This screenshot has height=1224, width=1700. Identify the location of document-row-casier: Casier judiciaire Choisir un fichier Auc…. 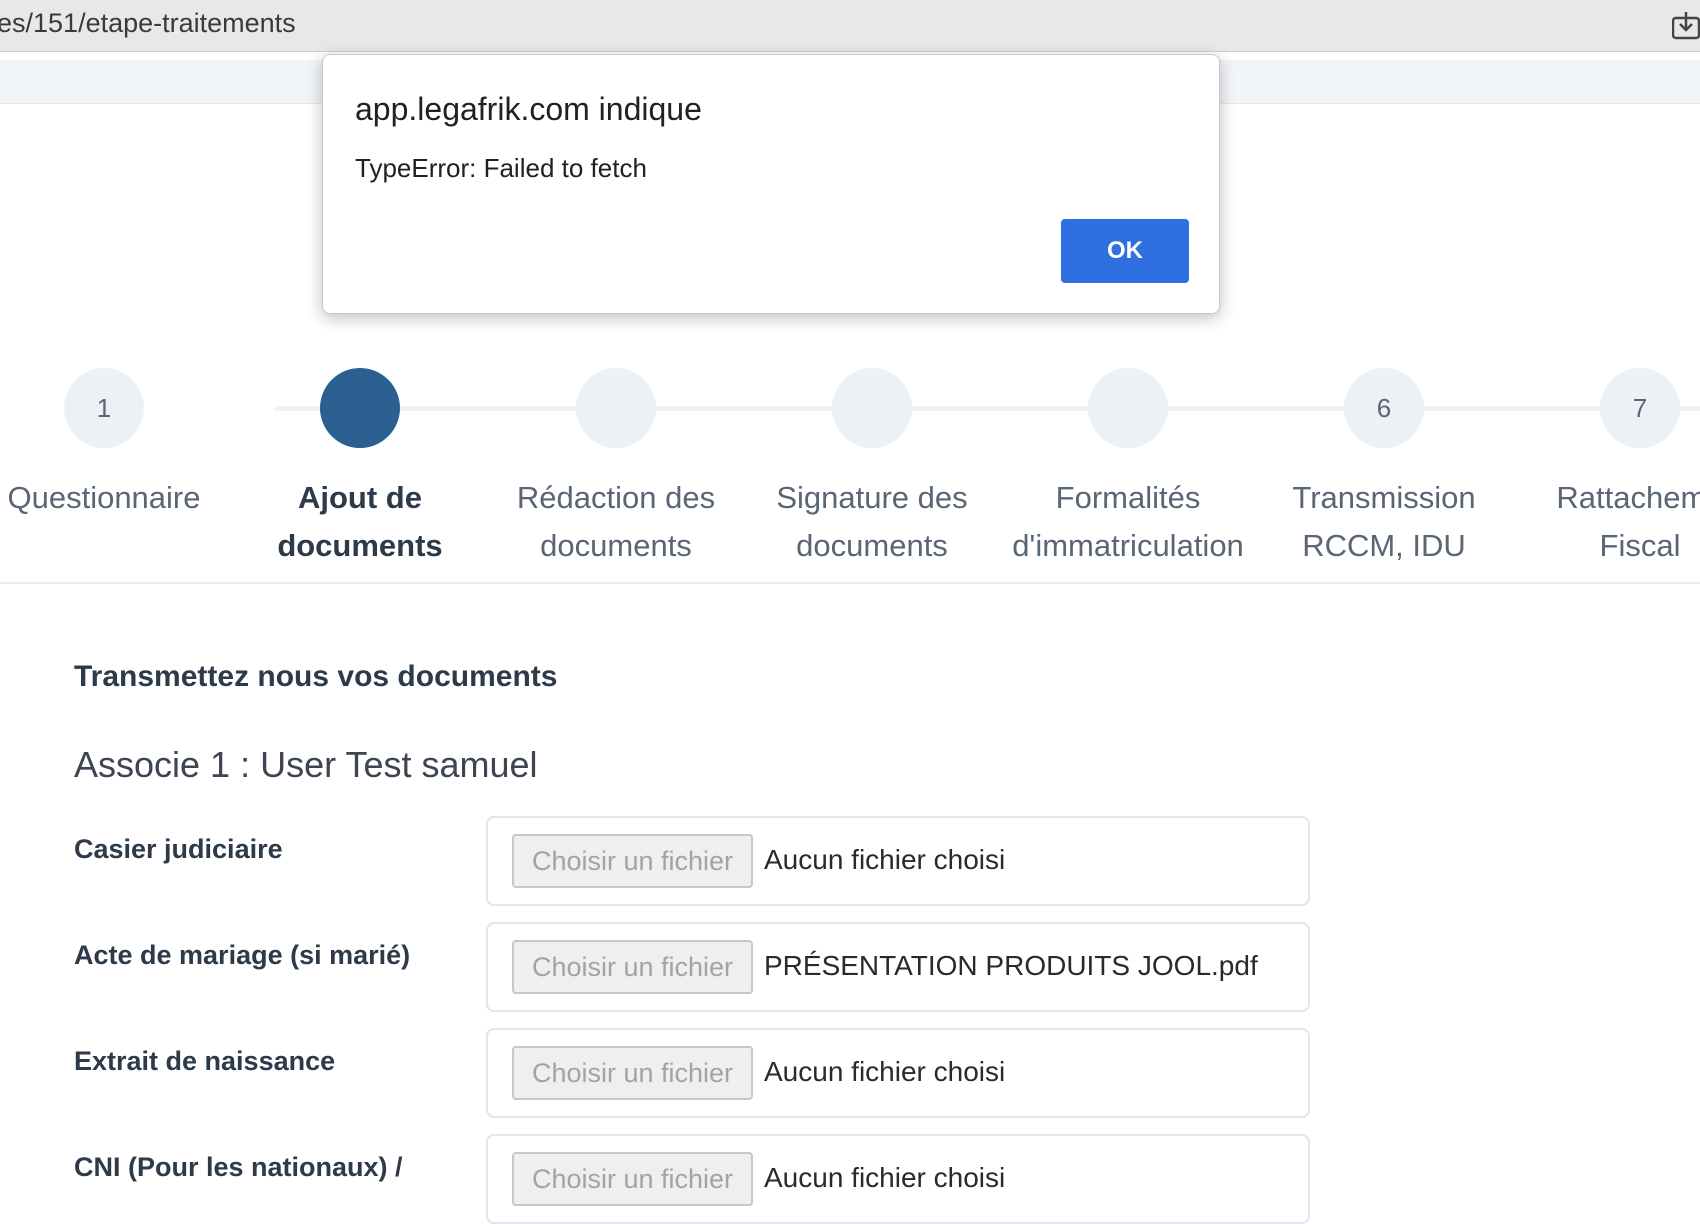
(694, 861).